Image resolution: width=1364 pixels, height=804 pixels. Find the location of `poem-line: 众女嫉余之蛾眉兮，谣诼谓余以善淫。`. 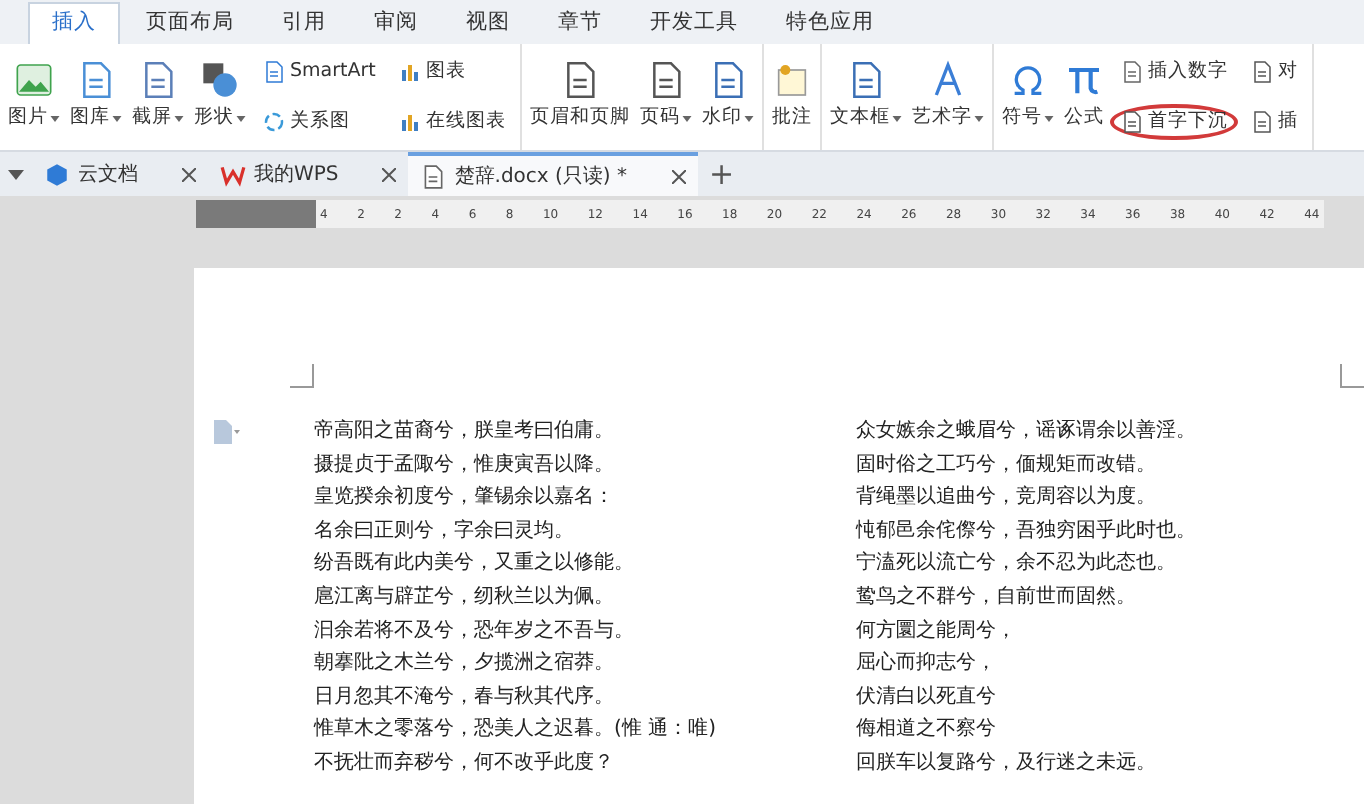

poem-line: 众女嫉余之蛾眉兮，谣诼谓余以善淫。 is located at coordinates (1025, 431).